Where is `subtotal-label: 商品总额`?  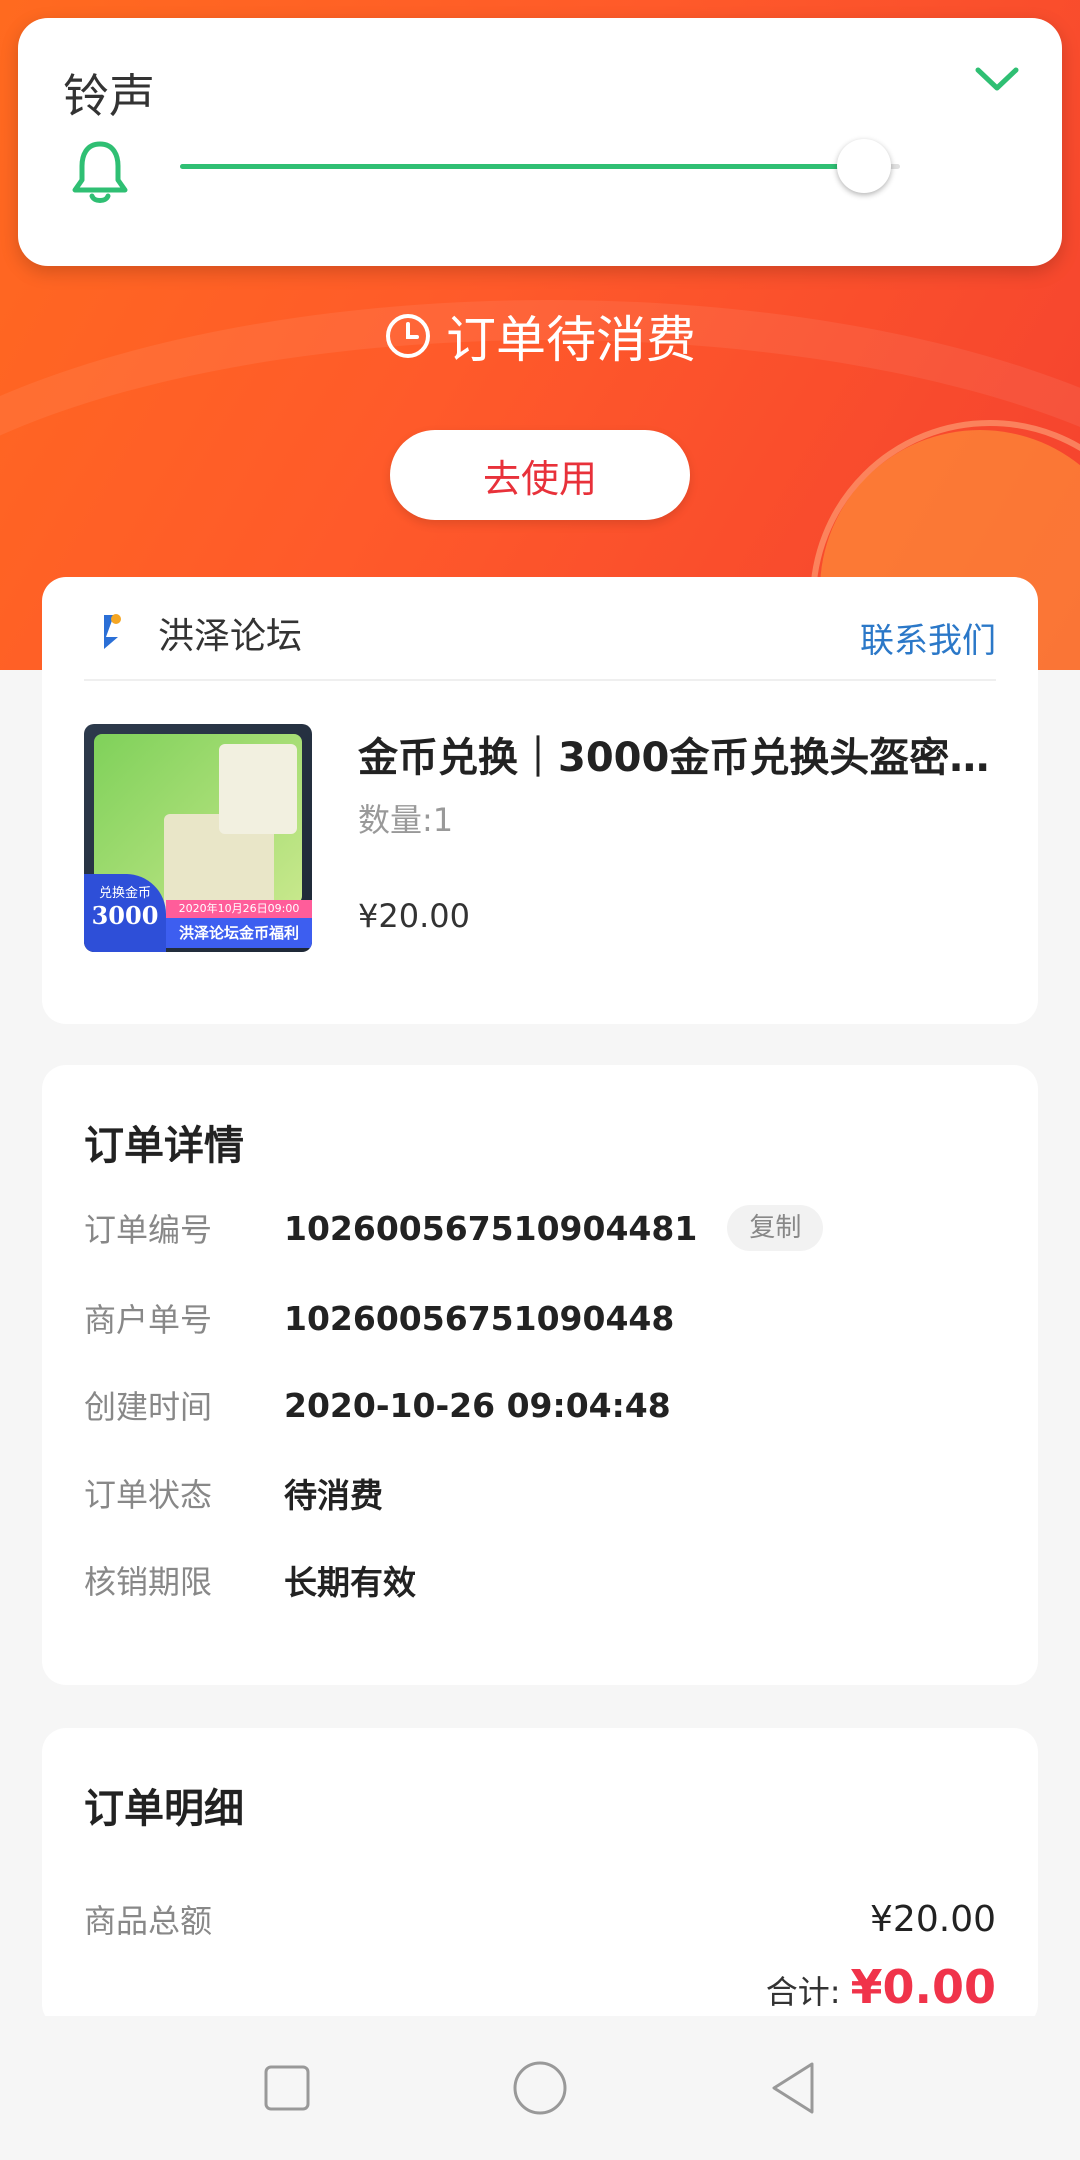
subtotal-label: 商品总额 is located at coordinates (148, 1921).